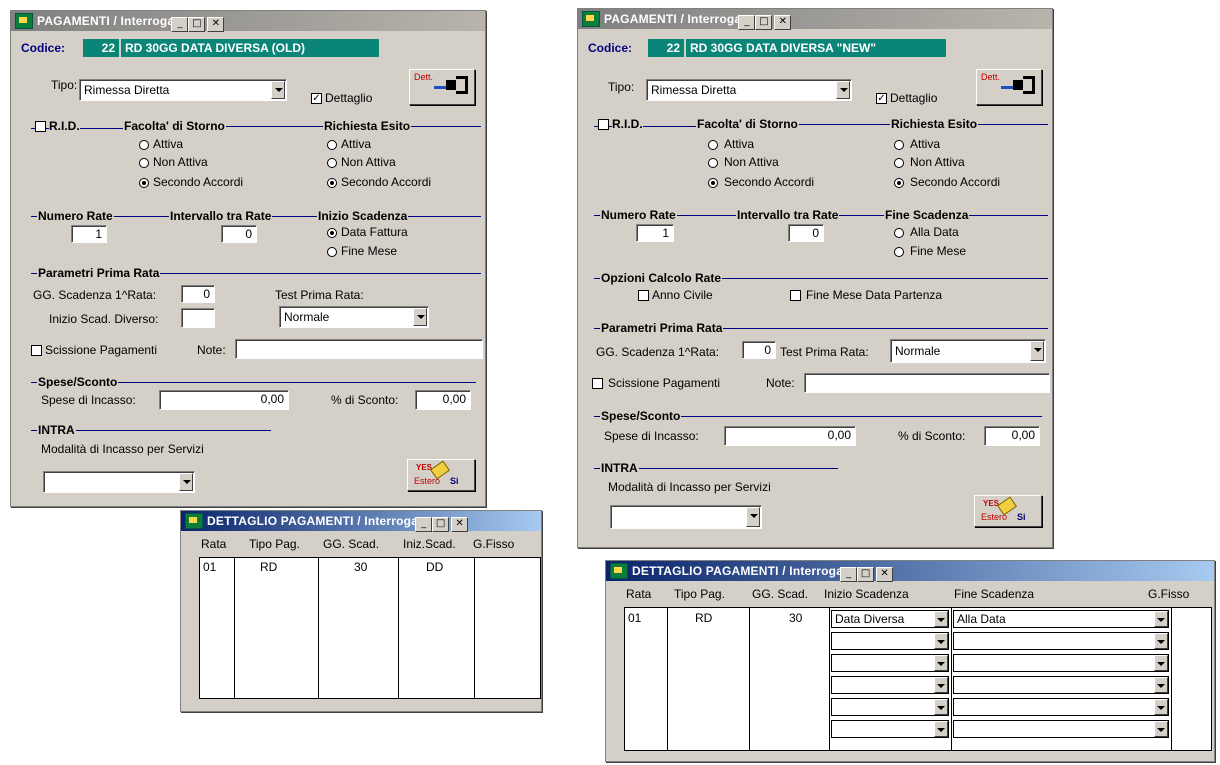 The height and width of the screenshot is (765, 1220). What do you see at coordinates (643, 295) in the screenshot?
I see `anno-civile-checkbox` at bounding box center [643, 295].